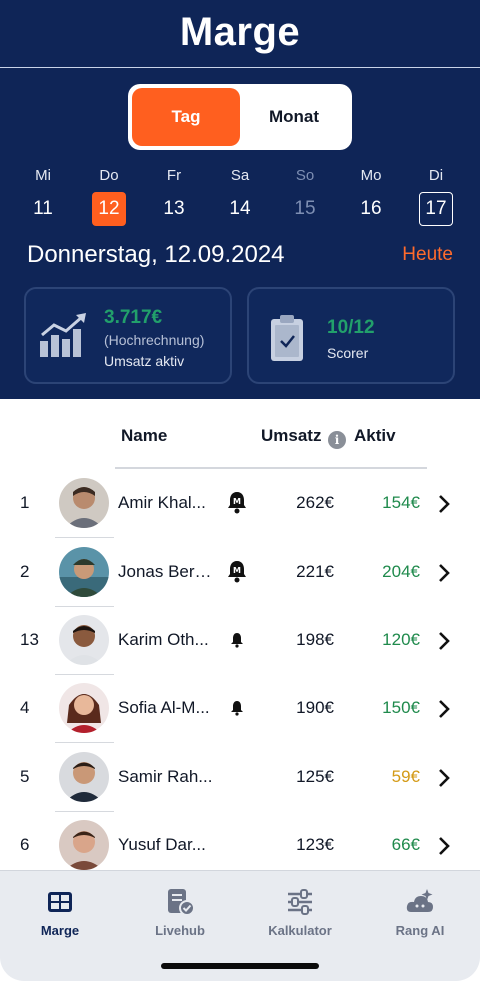 The width and height of the screenshot is (480, 981). What do you see at coordinates (240, 32) in the screenshot?
I see `page-title: Marge` at bounding box center [240, 32].